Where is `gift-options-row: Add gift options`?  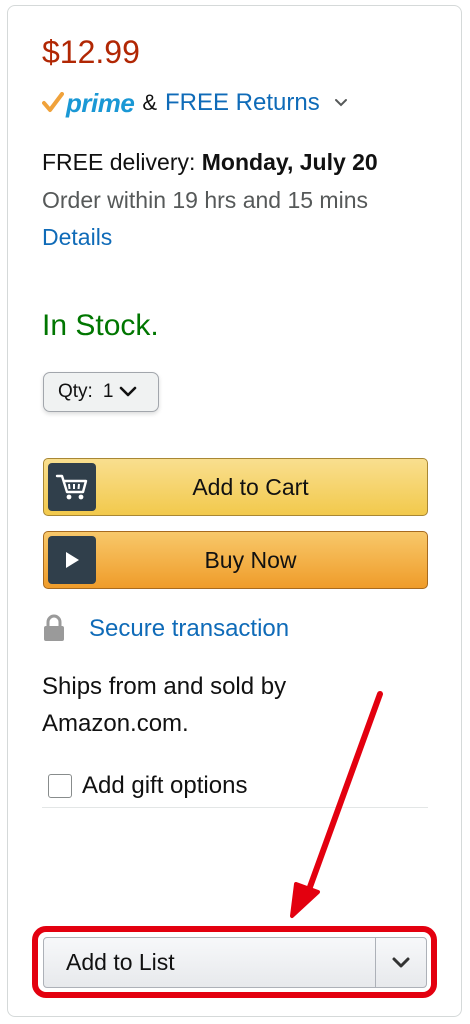
gift-options-row: Add gift options is located at coordinates (147, 786).